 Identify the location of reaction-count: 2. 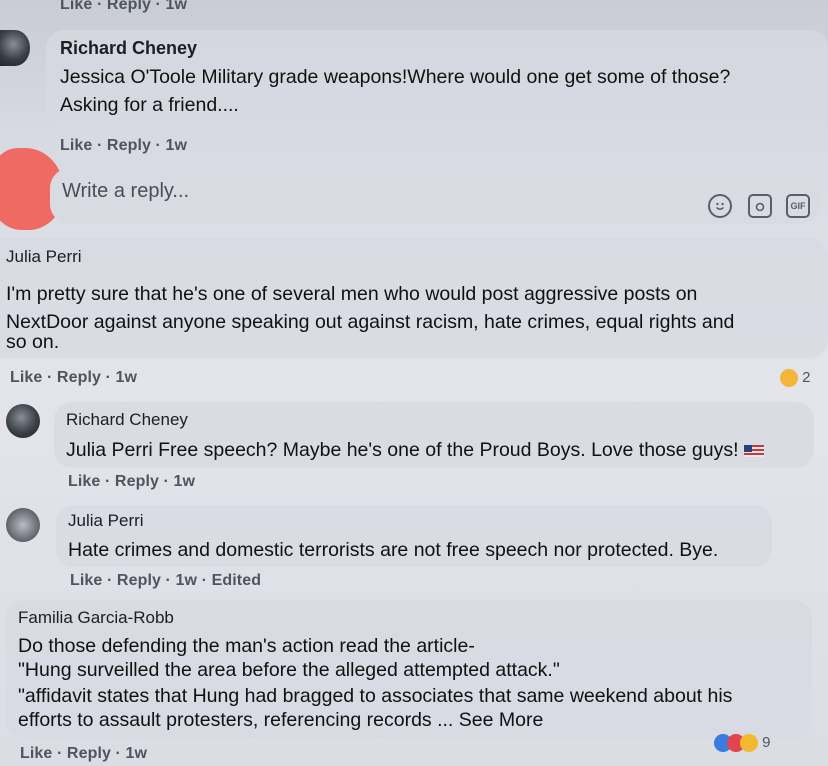
(806, 377).